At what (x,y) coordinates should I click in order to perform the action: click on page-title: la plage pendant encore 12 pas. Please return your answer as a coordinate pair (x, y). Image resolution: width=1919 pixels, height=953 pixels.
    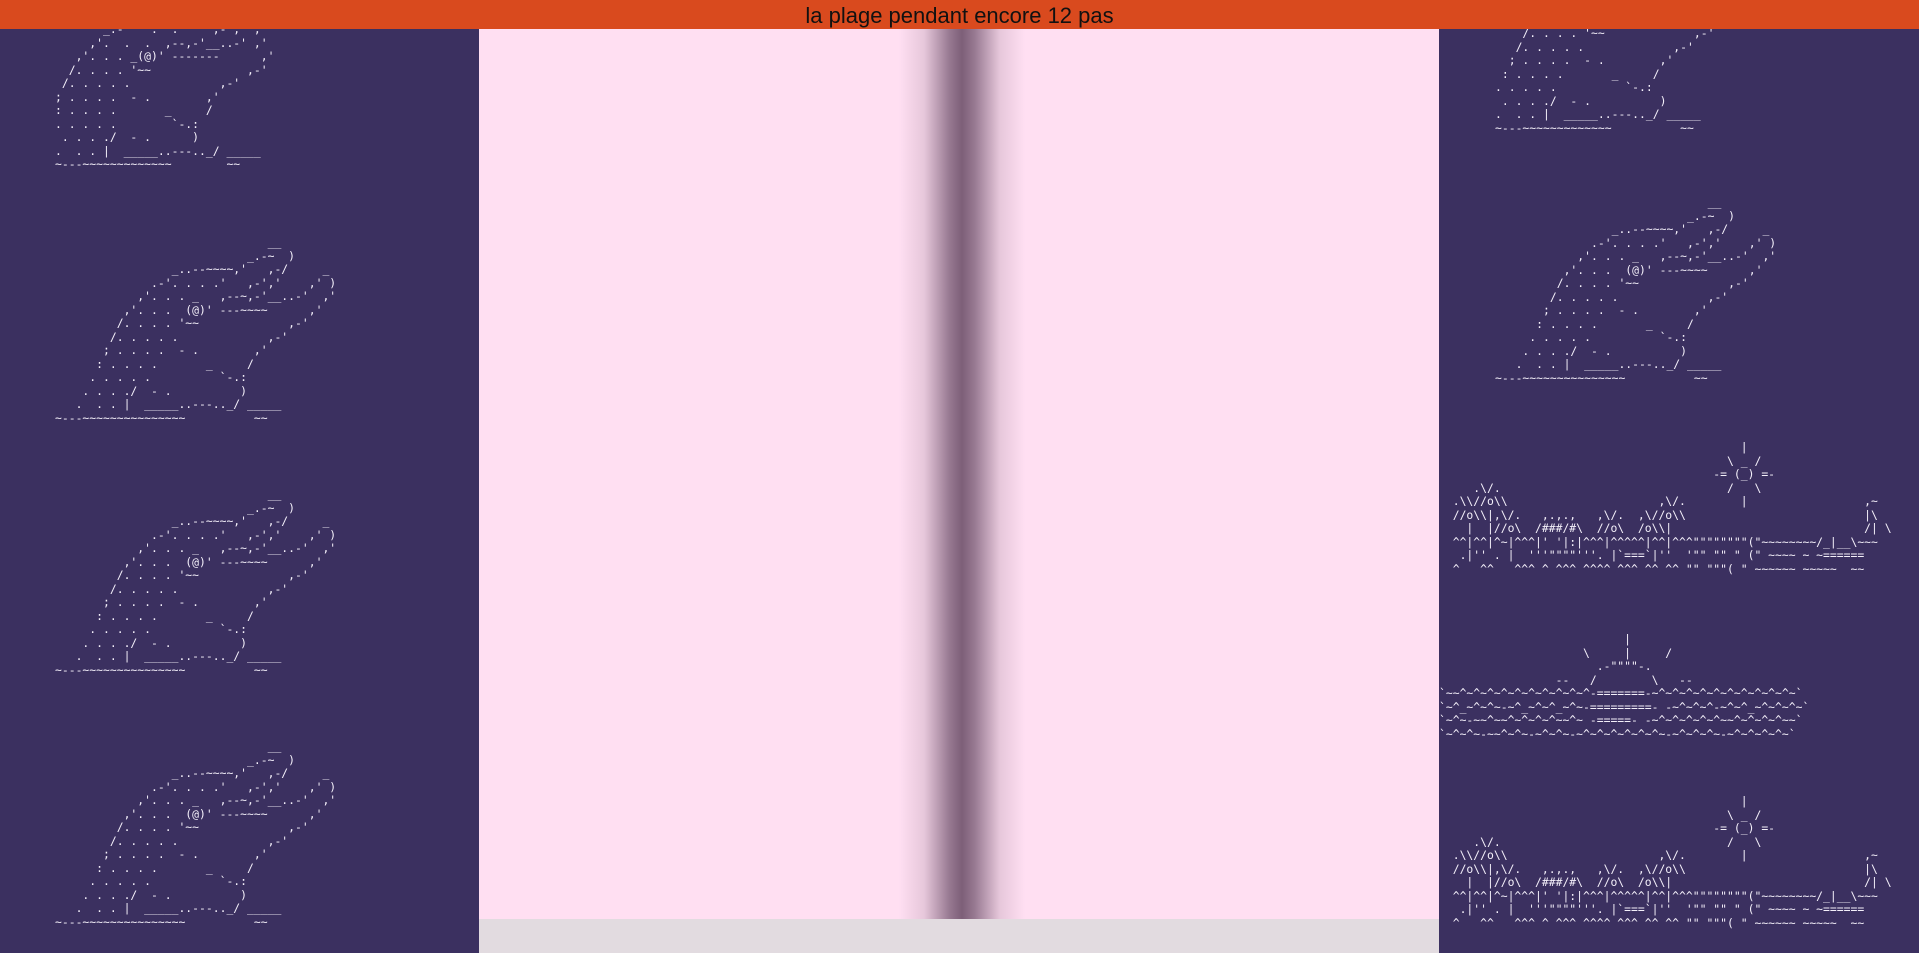
    Looking at the image, I should click on (959, 14).